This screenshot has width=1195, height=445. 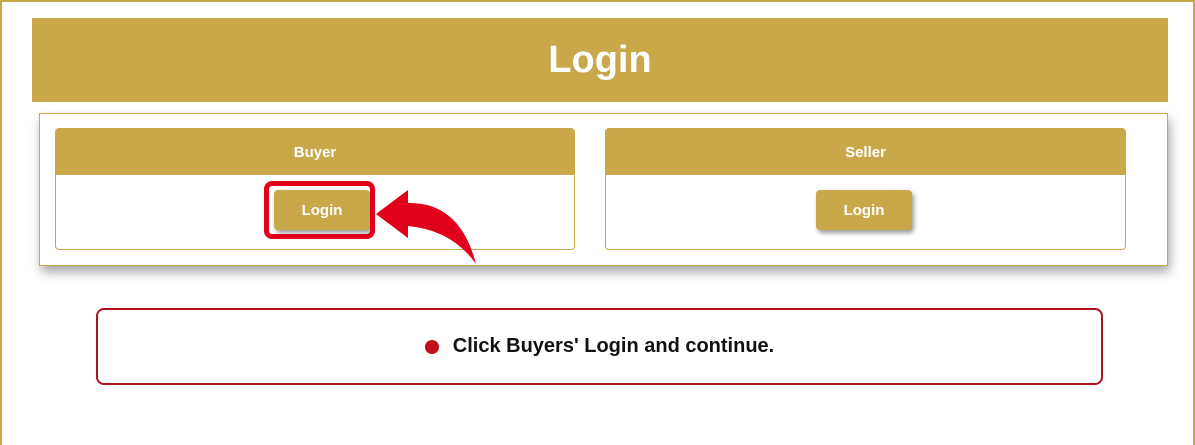 I want to click on instruction-box: Click Buyers' Login and continue., so click(x=599, y=346).